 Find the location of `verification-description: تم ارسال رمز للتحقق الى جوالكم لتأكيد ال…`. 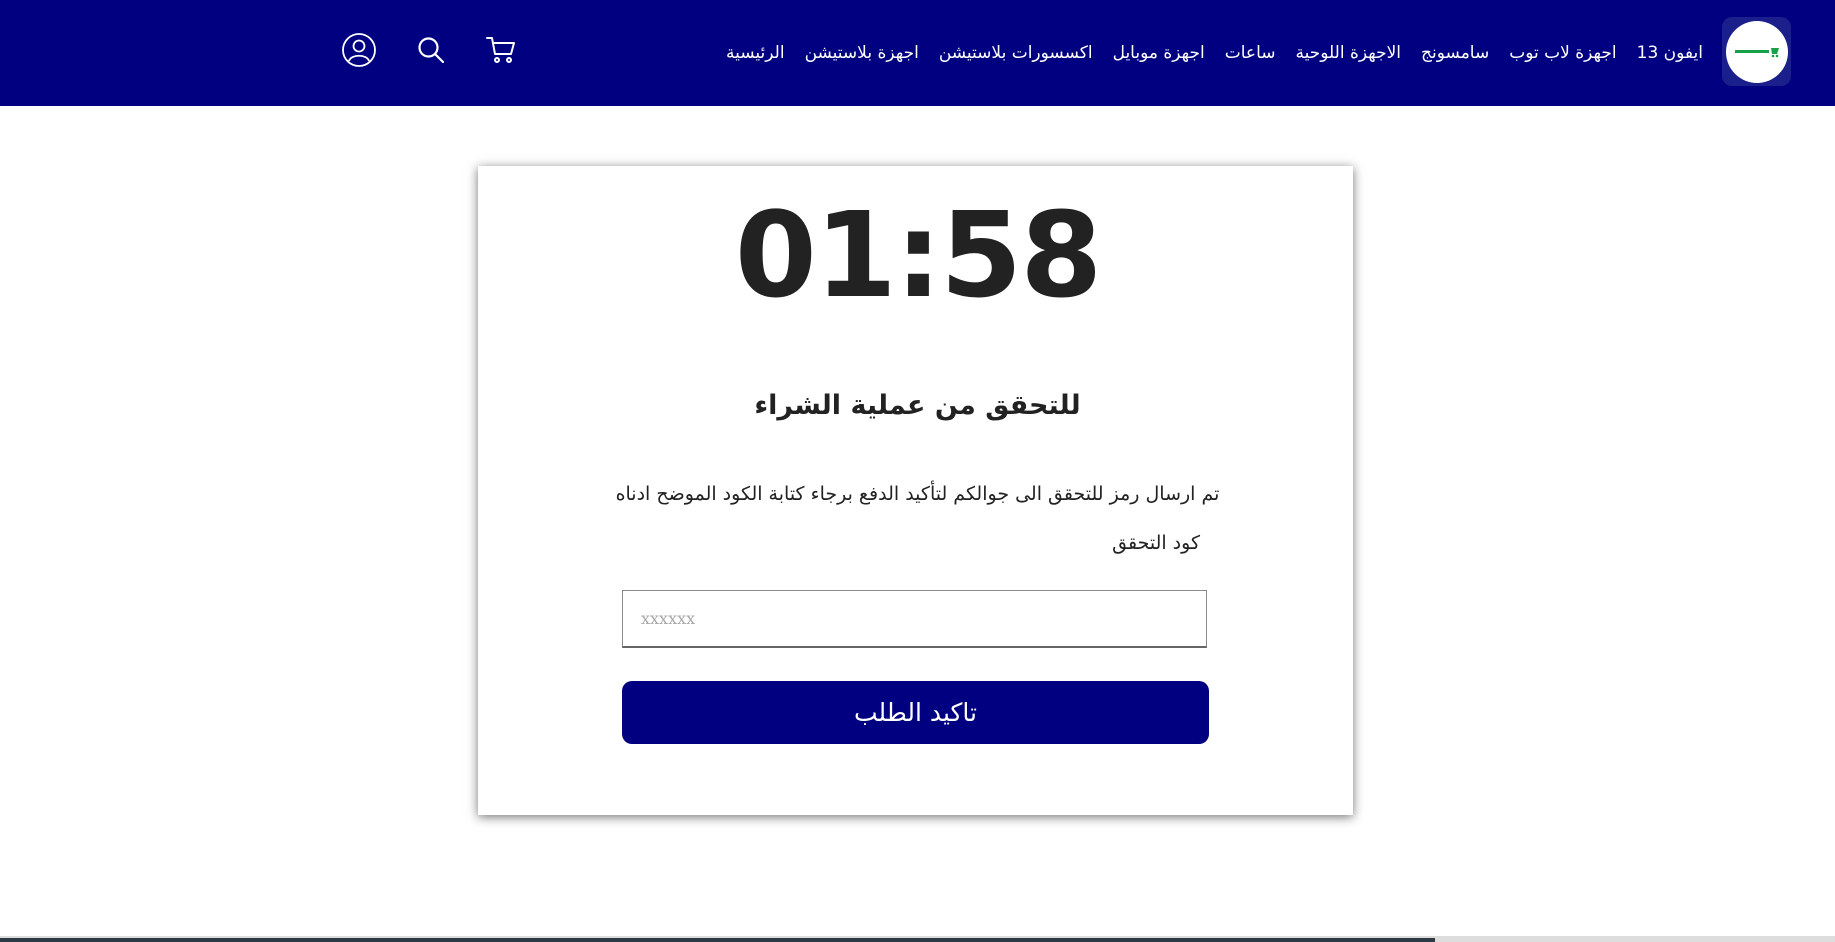

verification-description: تم ارسال رمز للتحقق الى جوالكم لتأكيد ال… is located at coordinates (917, 494).